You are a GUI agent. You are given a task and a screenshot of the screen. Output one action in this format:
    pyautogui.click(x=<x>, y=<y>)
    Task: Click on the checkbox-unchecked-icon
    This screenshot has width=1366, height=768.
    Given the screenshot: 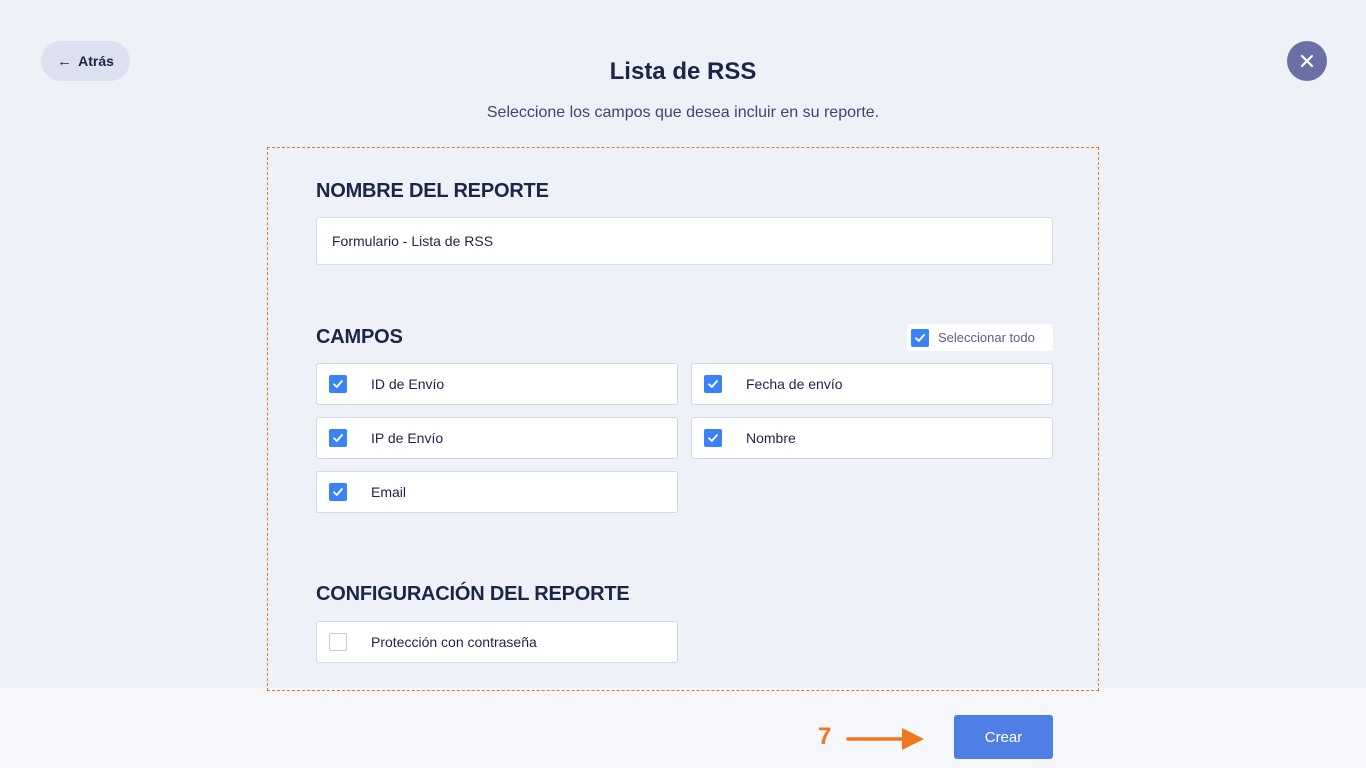 What is the action you would take?
    pyautogui.click(x=338, y=642)
    